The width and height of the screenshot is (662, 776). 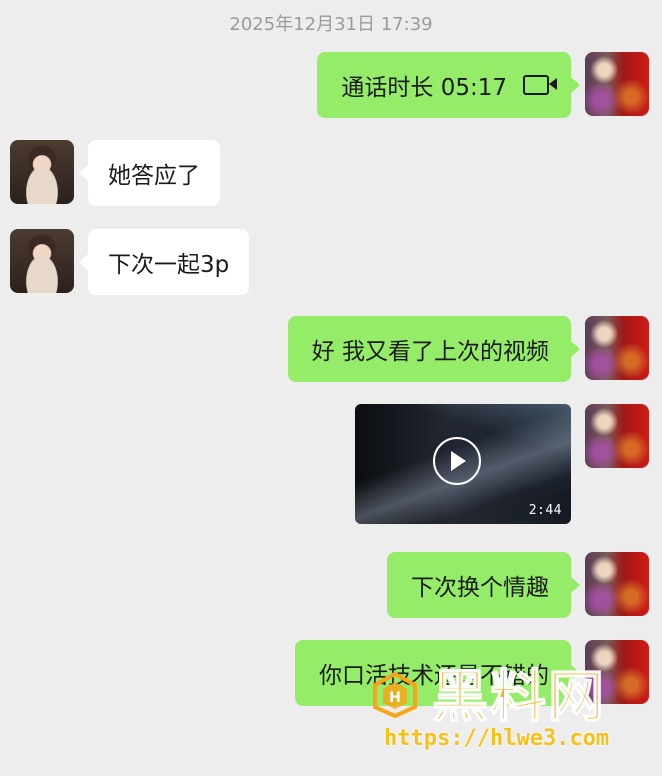 I want to click on message-bubble-contact: 下次一起3p, so click(x=164, y=262).